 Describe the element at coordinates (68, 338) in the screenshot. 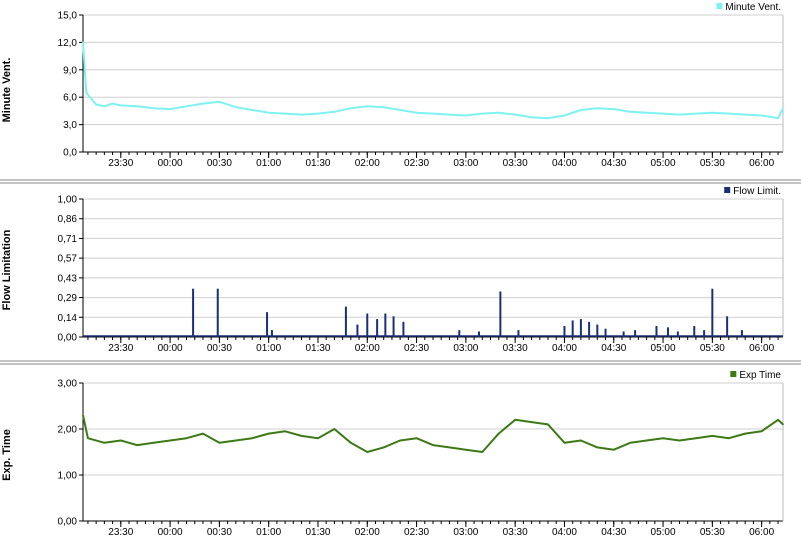

I see `y-tick-label: 0,00` at that location.